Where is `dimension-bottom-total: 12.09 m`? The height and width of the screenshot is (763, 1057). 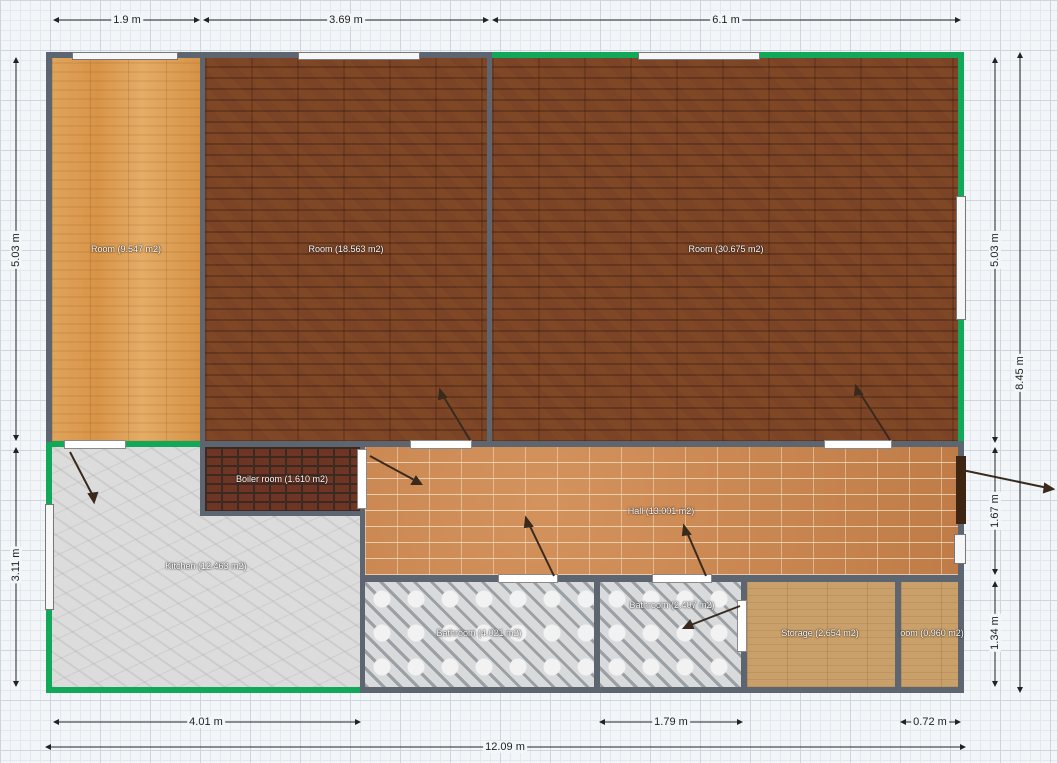 dimension-bottom-total: 12.09 m is located at coordinates (505, 747).